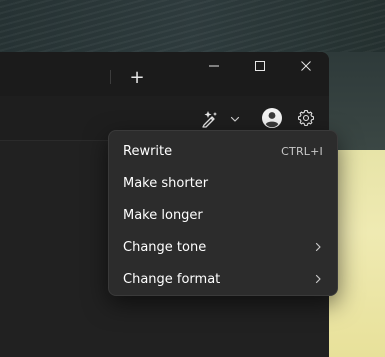  What do you see at coordinates (235, 119) in the screenshot?
I see `chevron-down-icon` at bounding box center [235, 119].